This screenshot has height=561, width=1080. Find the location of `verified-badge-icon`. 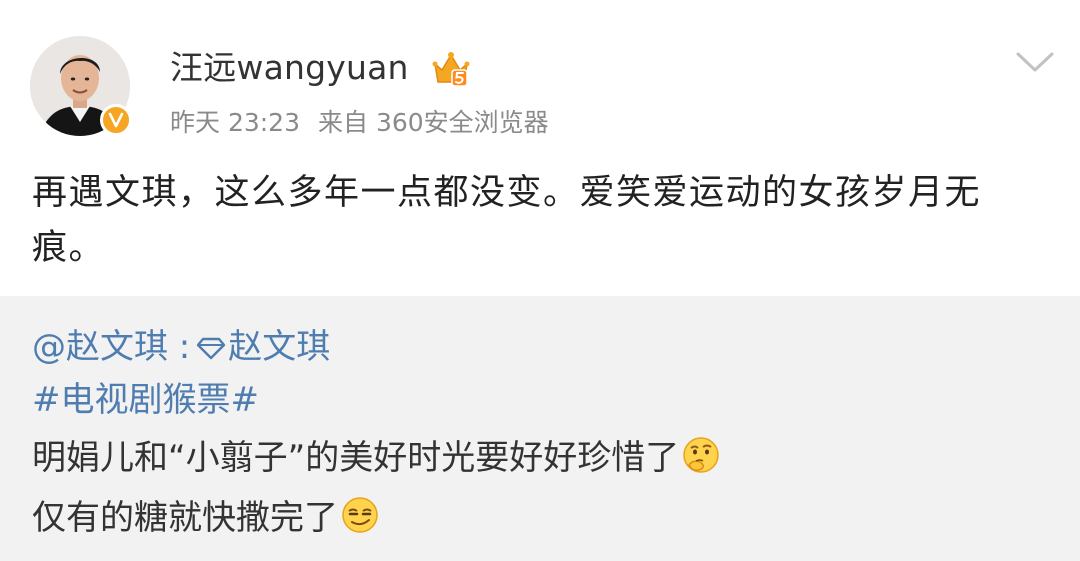

verified-badge-icon is located at coordinates (116, 120).